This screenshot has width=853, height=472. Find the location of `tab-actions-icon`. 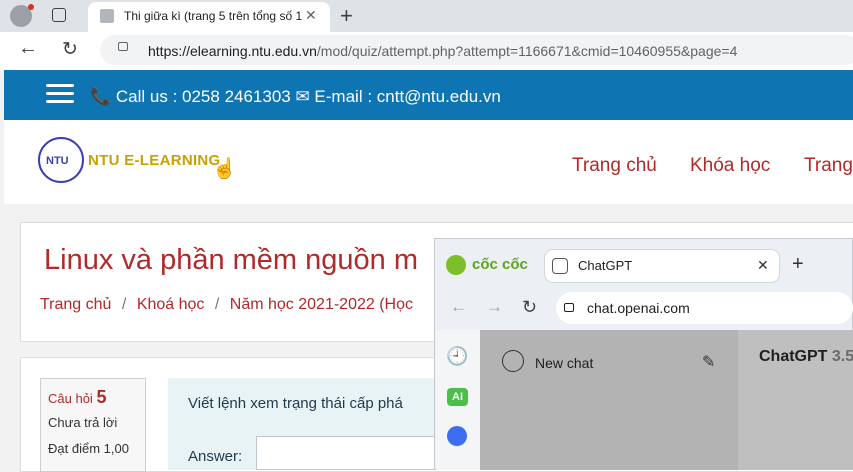

tab-actions-icon is located at coordinates (59, 15).